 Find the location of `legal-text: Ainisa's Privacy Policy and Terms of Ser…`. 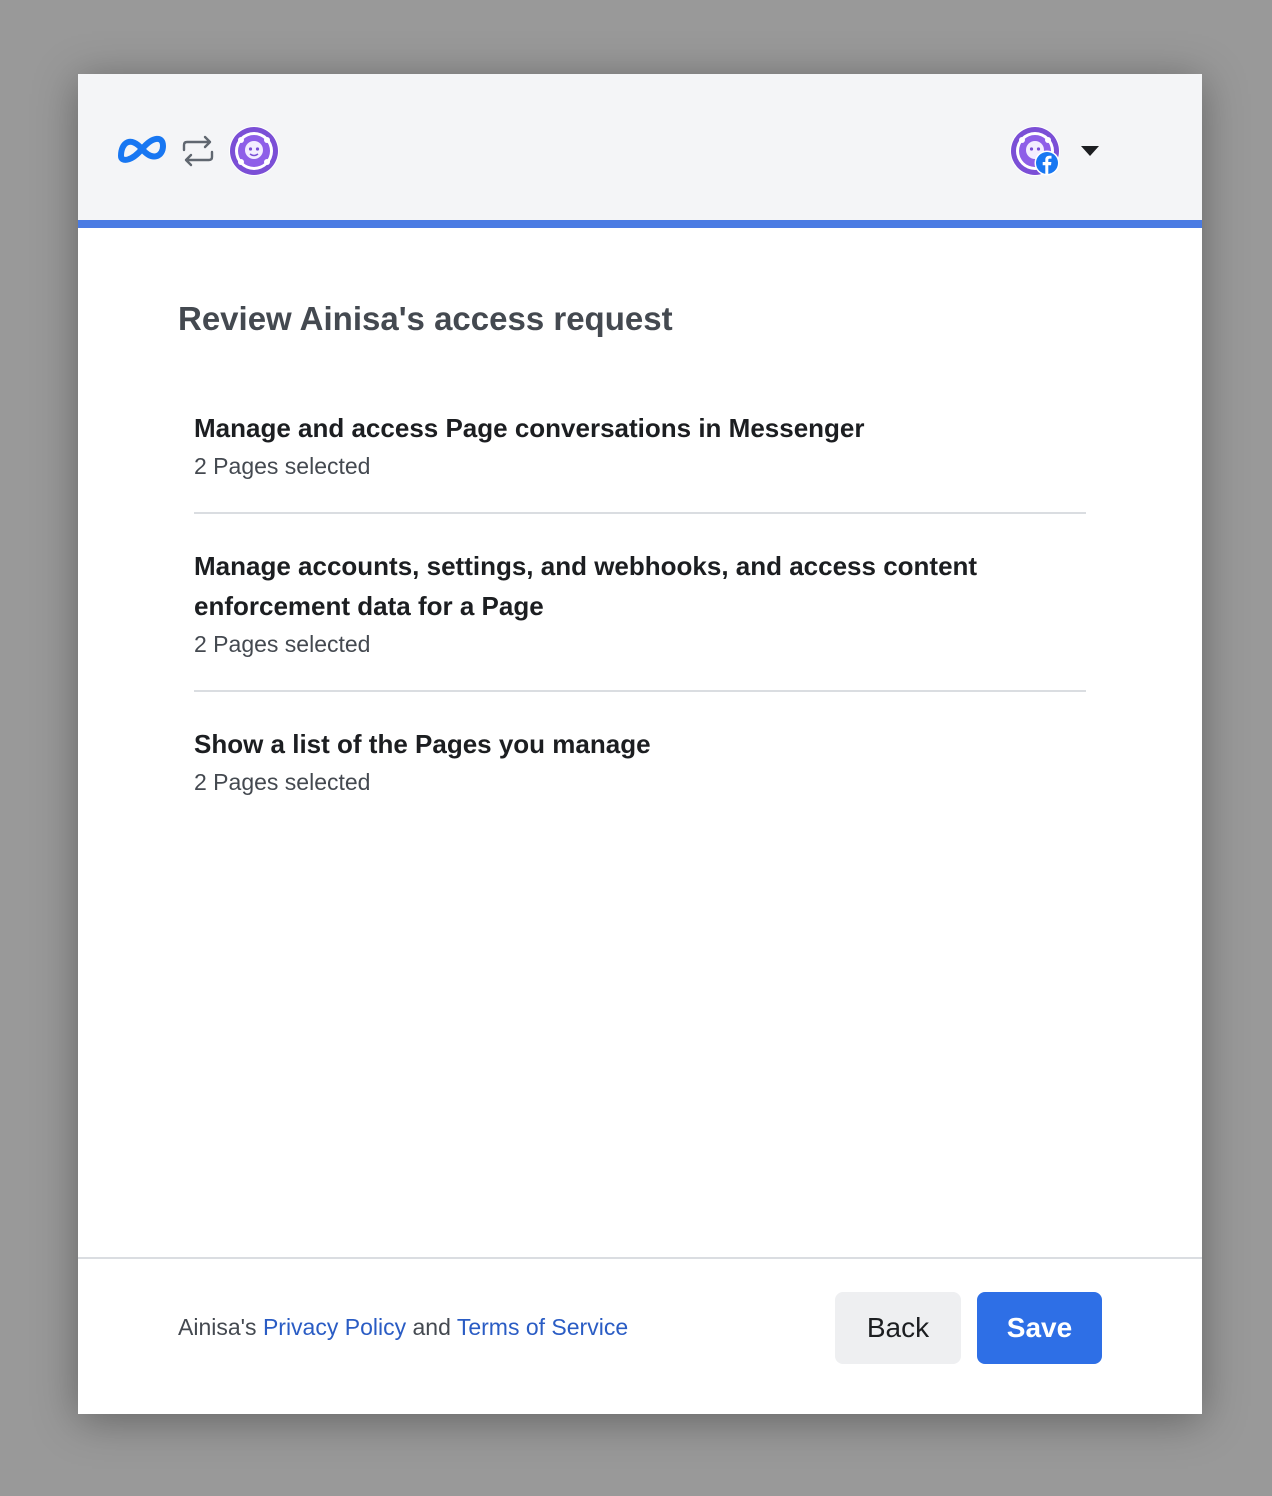

legal-text: Ainisa's Privacy Policy and Terms of Ser… is located at coordinates (403, 1327).